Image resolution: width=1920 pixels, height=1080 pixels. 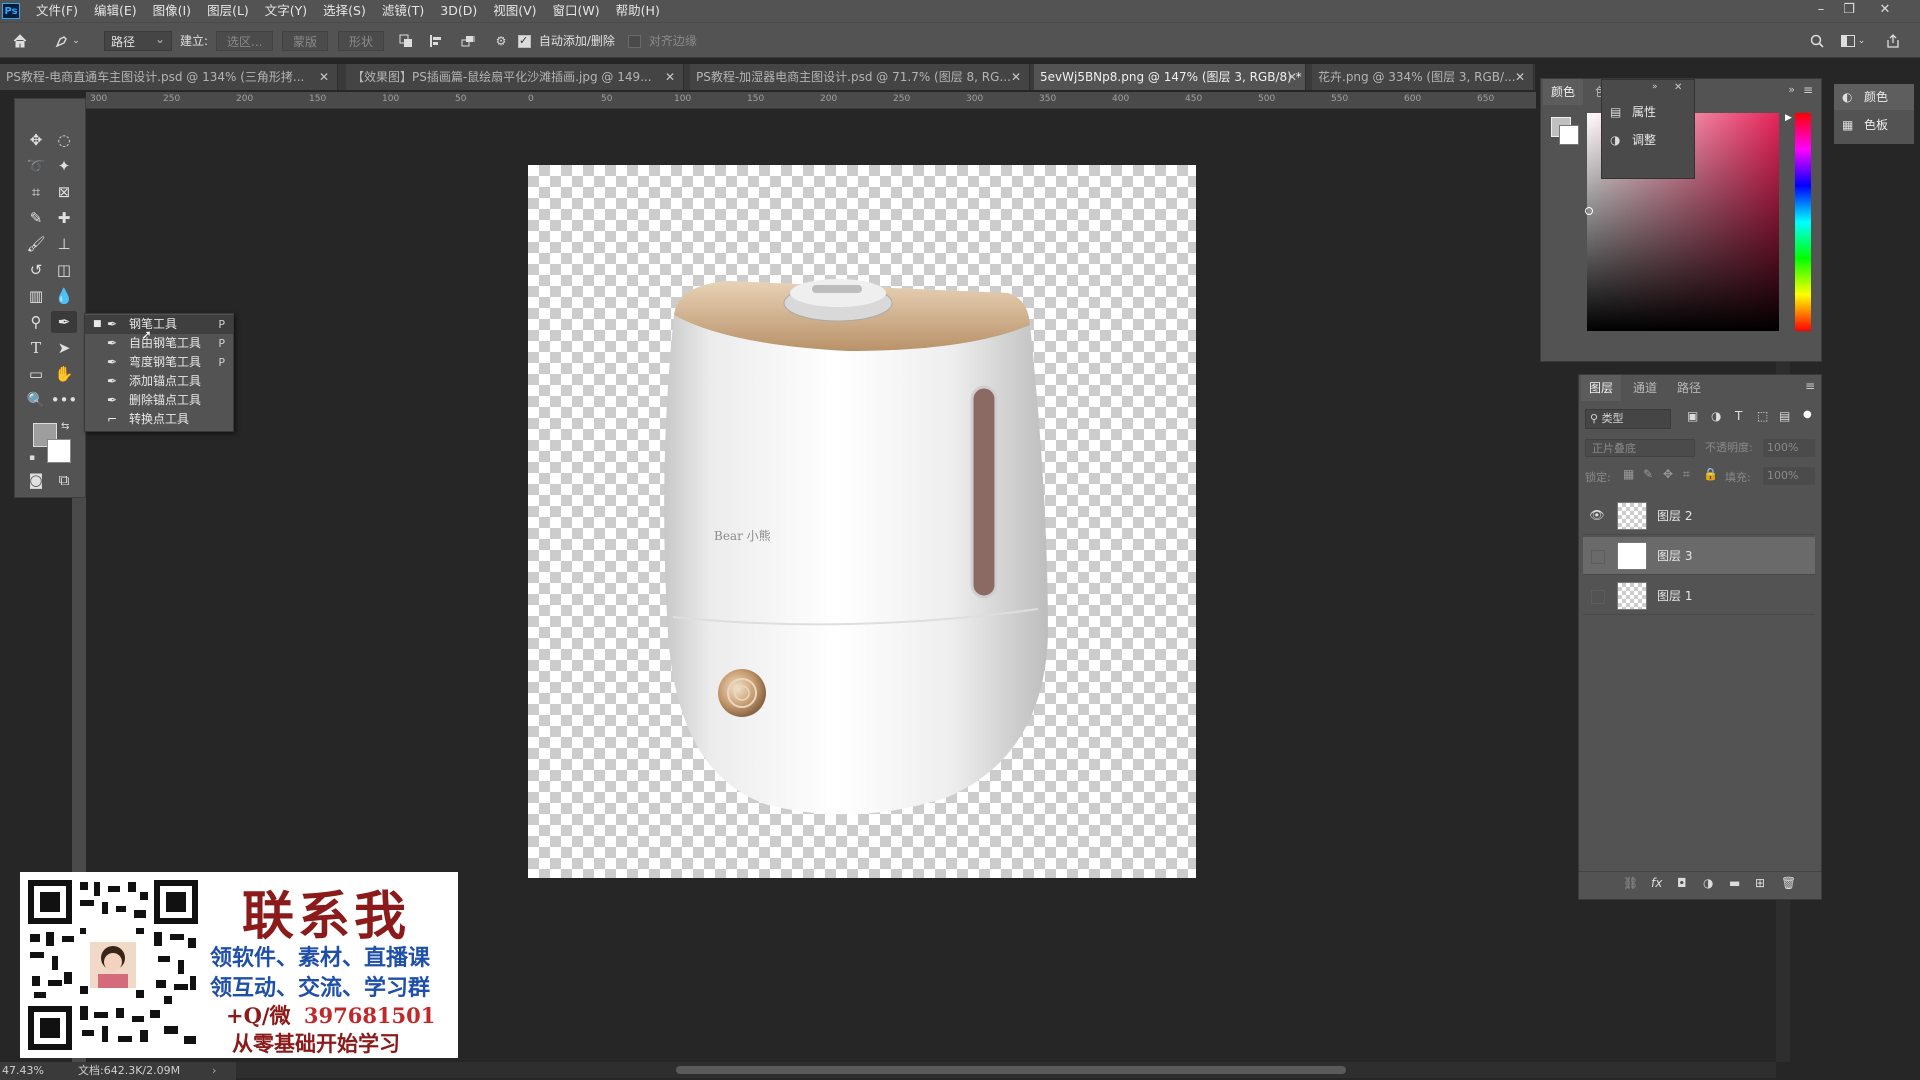 I want to click on dock-item-swatches: ▦ 色板, so click(x=1874, y=125).